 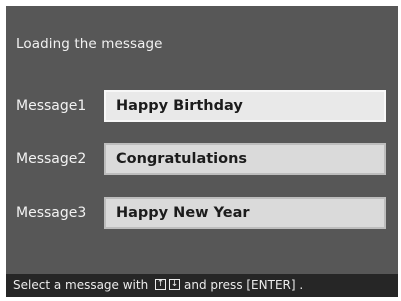 What do you see at coordinates (160, 284) in the screenshot?
I see `up-arrow-key-icon: ↑` at bounding box center [160, 284].